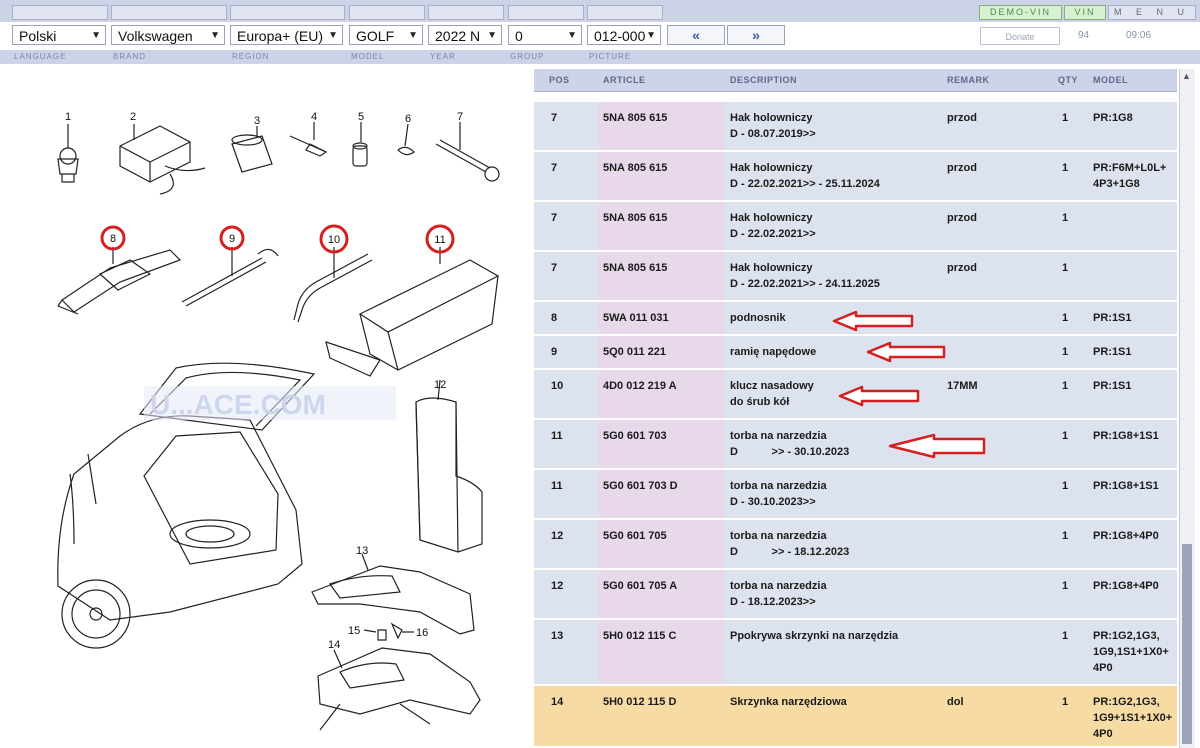  Describe the element at coordinates (314, 117) in the screenshot. I see `callout-4: 4` at that location.